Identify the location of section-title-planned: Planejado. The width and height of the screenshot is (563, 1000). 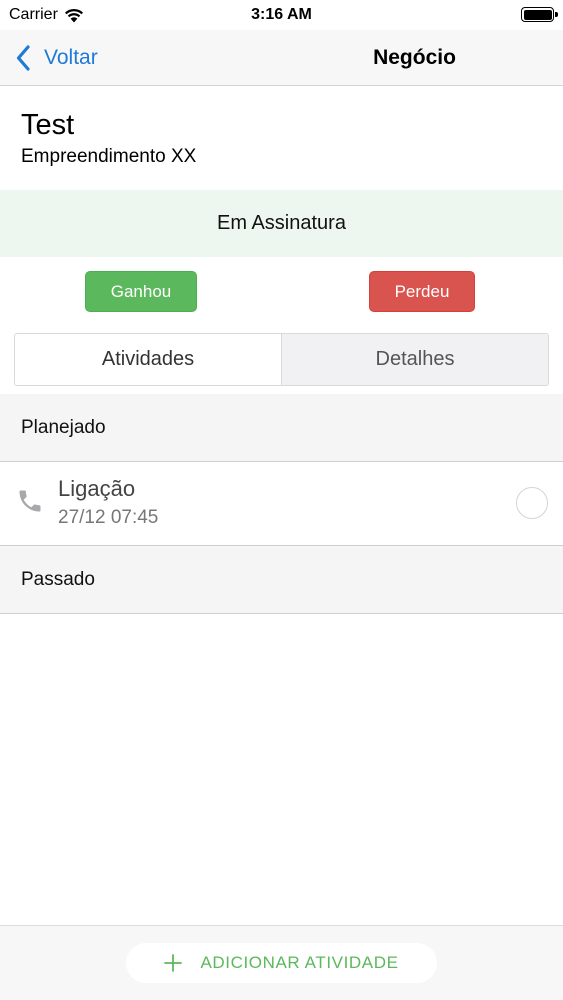
(63, 427).